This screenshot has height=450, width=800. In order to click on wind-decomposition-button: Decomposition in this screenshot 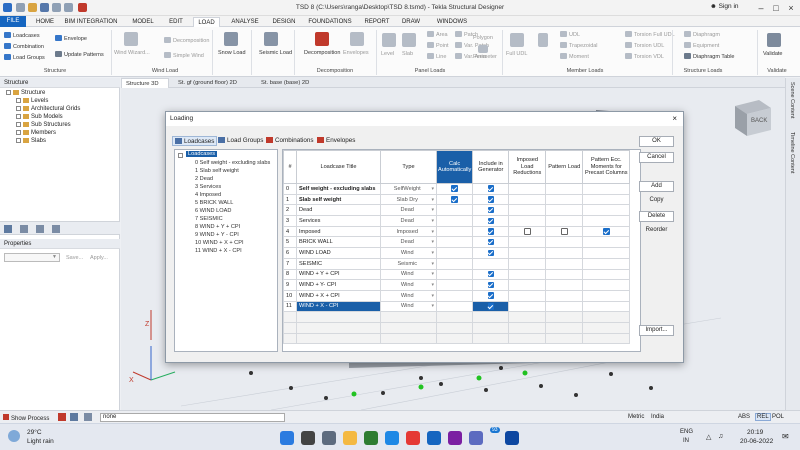, I will do `click(186, 41)`.